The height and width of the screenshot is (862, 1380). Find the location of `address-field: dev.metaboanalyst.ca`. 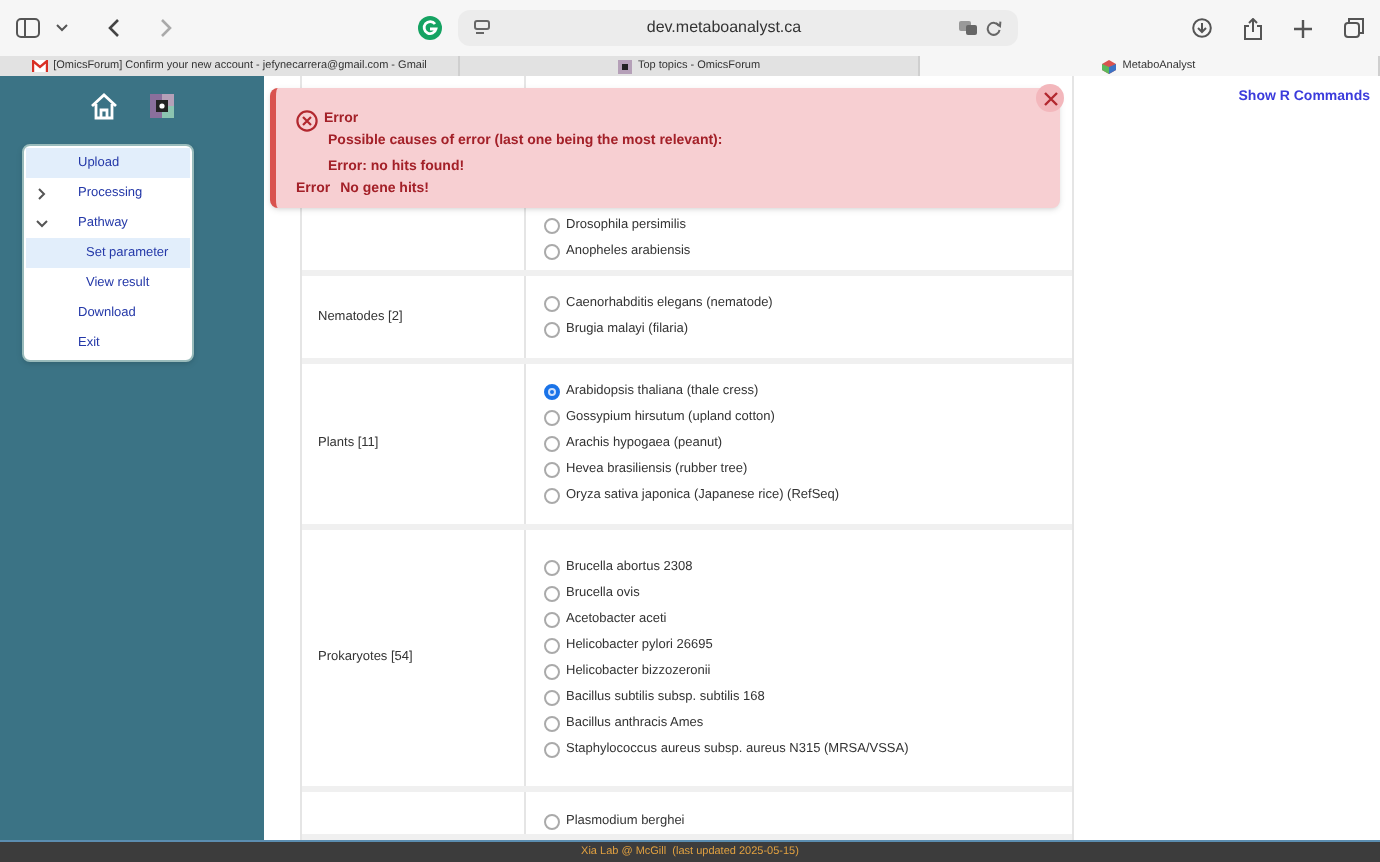

address-field: dev.metaboanalyst.ca is located at coordinates (738, 28).